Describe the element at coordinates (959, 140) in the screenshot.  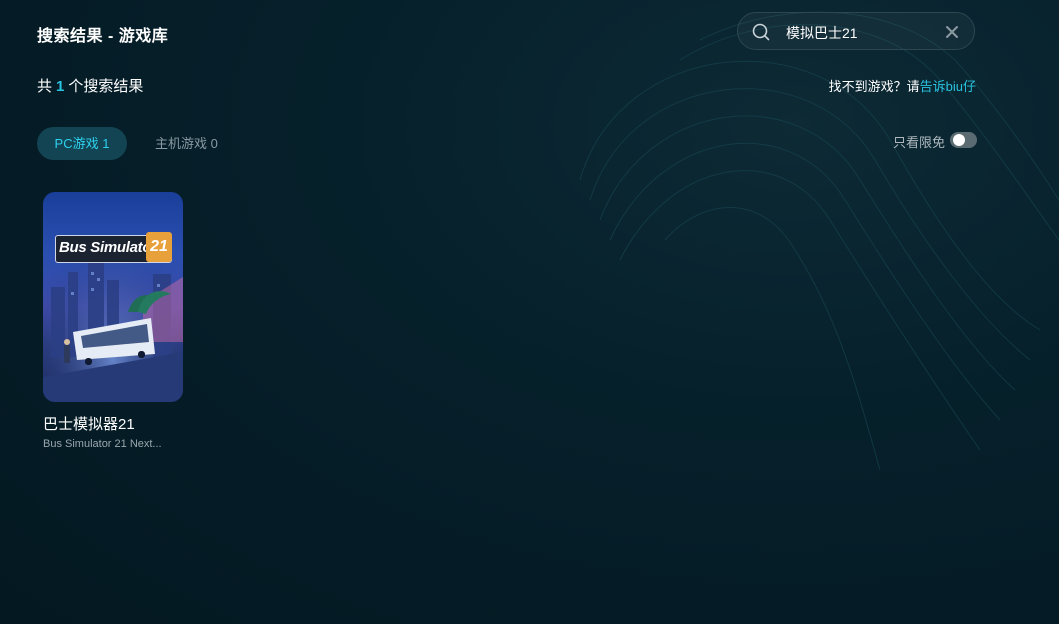
I see `toggle-knob` at that location.